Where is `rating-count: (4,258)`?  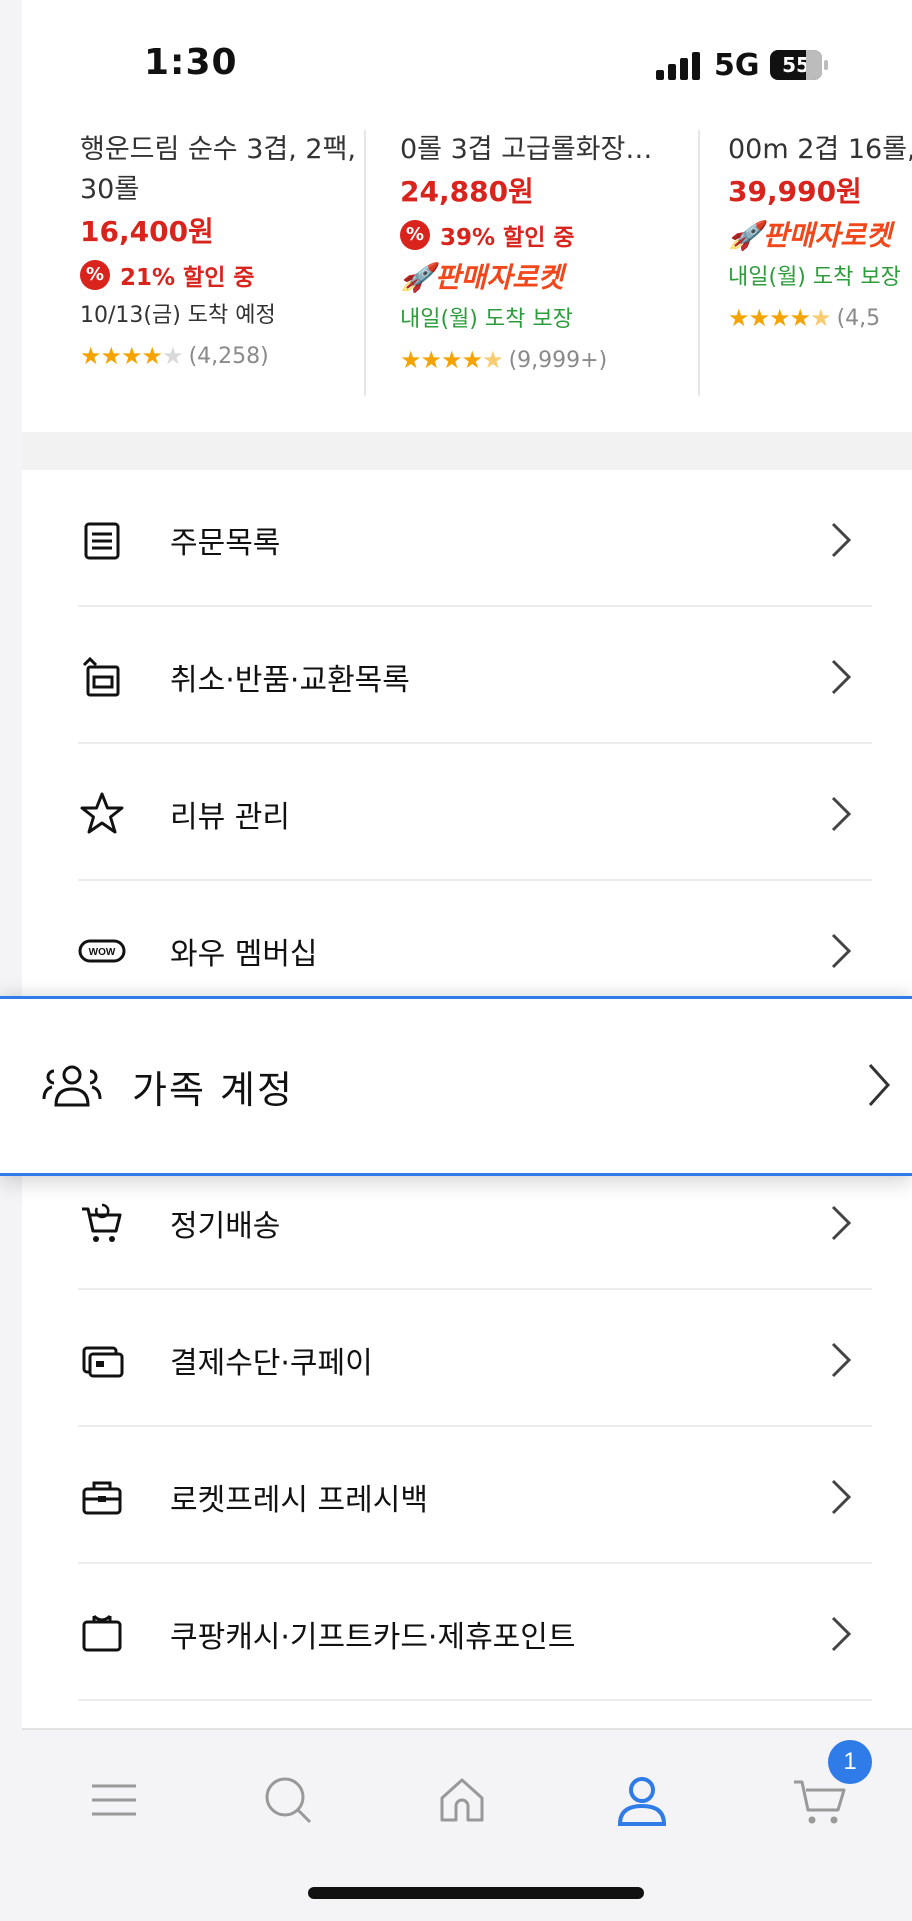
rating-count: (4,258) is located at coordinates (228, 356).